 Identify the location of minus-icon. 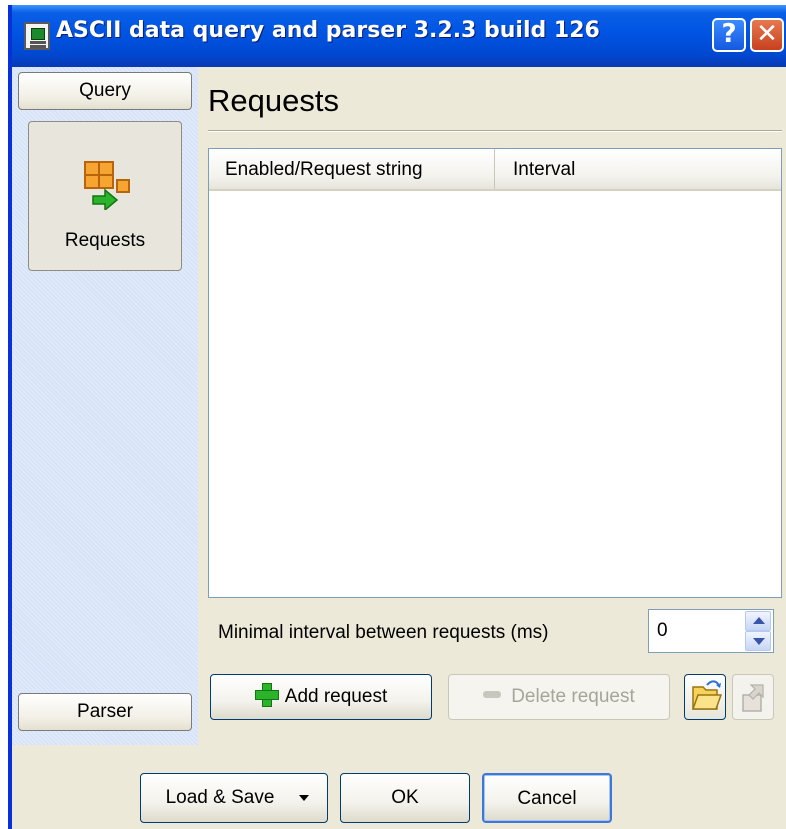
(492, 694).